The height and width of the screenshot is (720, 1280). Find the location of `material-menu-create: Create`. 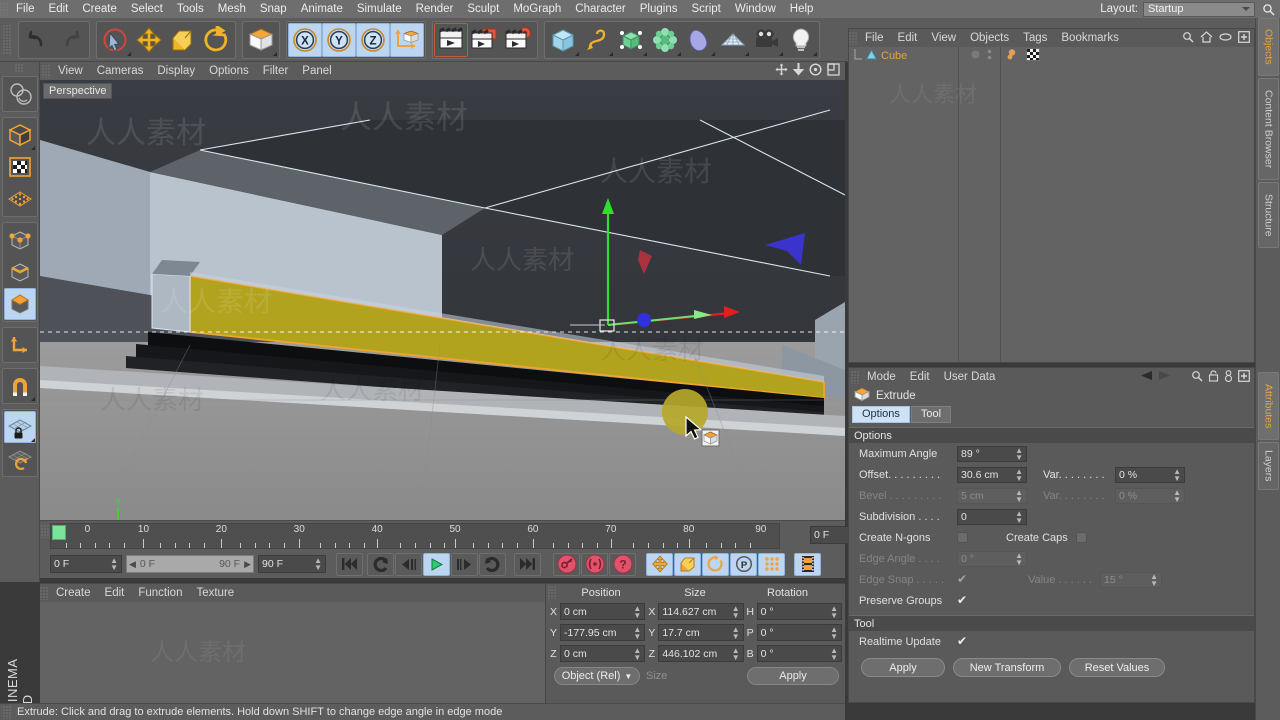

material-menu-create: Create is located at coordinates (73, 593).